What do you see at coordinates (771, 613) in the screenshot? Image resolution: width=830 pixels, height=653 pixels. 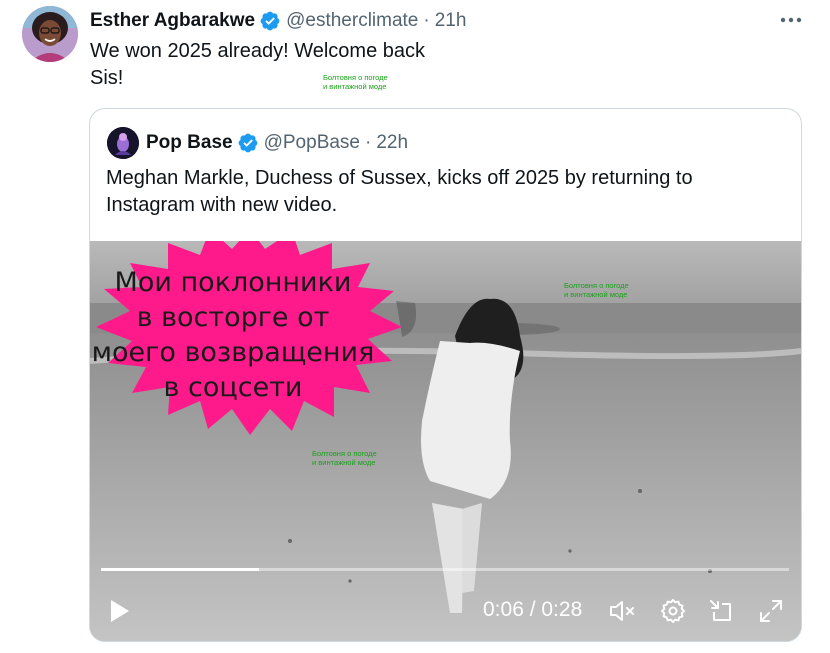 I see `fullscreen-icon` at bounding box center [771, 613].